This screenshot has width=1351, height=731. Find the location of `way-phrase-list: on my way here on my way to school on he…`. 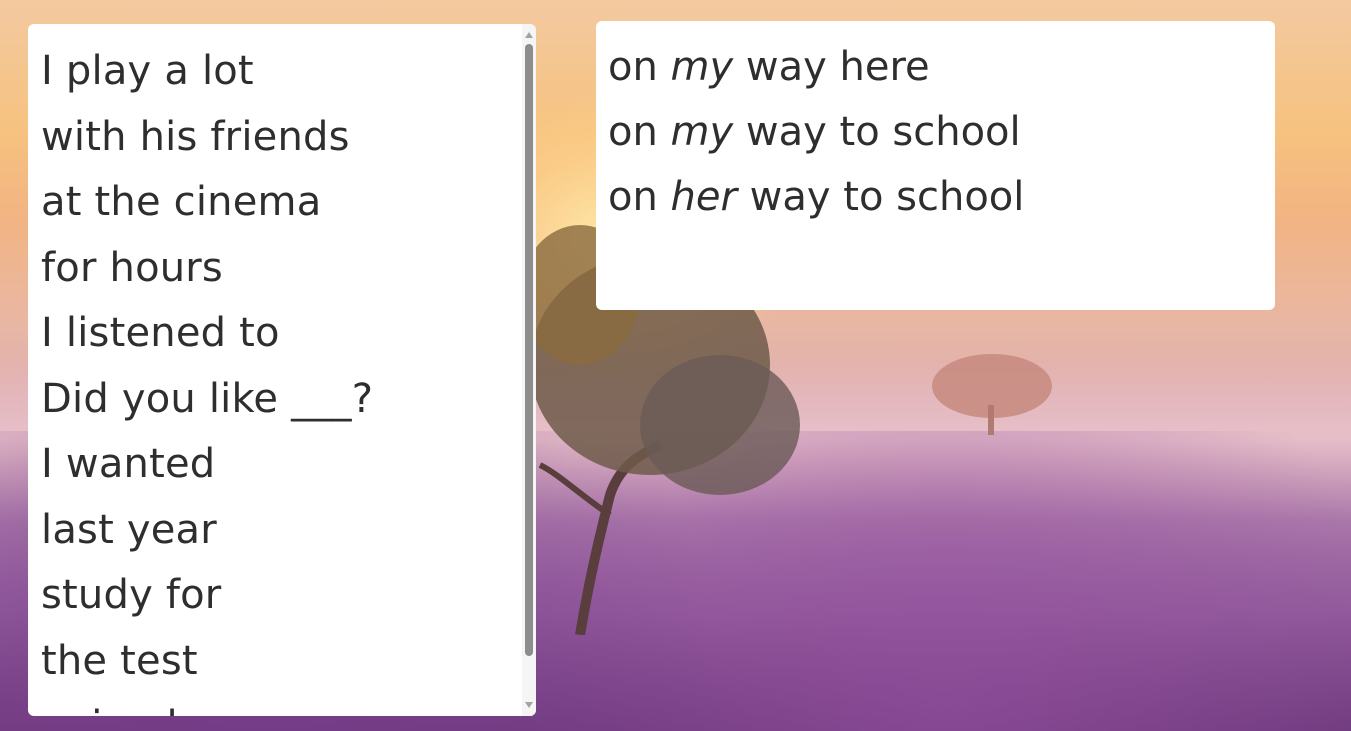

way-phrase-list: on my way here on my way to school on he… is located at coordinates (935, 125).